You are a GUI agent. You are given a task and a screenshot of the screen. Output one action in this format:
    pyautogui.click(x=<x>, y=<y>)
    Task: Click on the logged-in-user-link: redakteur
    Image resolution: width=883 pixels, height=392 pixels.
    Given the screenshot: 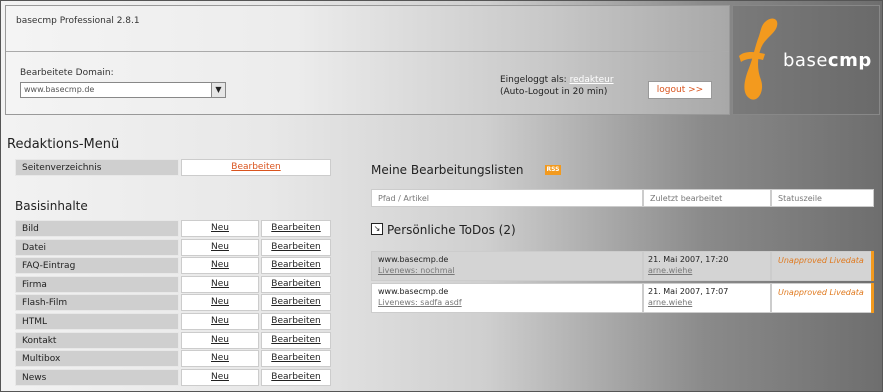 What is the action you would take?
    pyautogui.click(x=592, y=80)
    